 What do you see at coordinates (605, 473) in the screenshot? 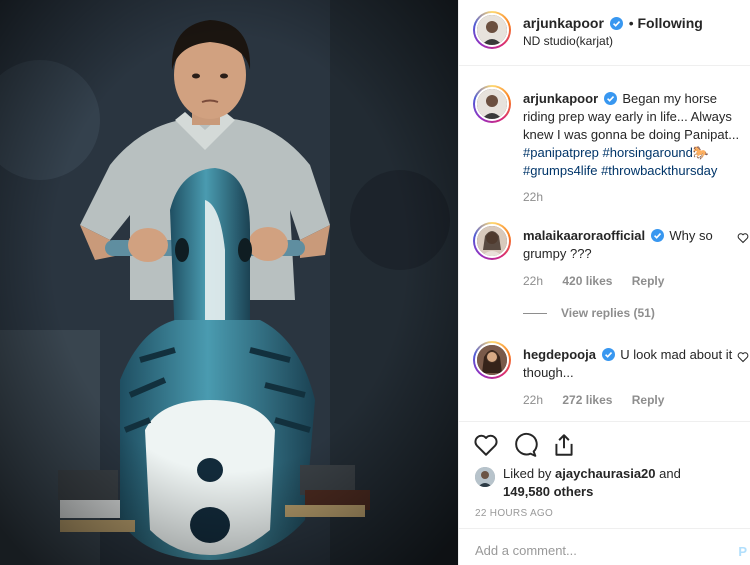
I see `liked-by-user: ajaychaurasia20` at bounding box center [605, 473].